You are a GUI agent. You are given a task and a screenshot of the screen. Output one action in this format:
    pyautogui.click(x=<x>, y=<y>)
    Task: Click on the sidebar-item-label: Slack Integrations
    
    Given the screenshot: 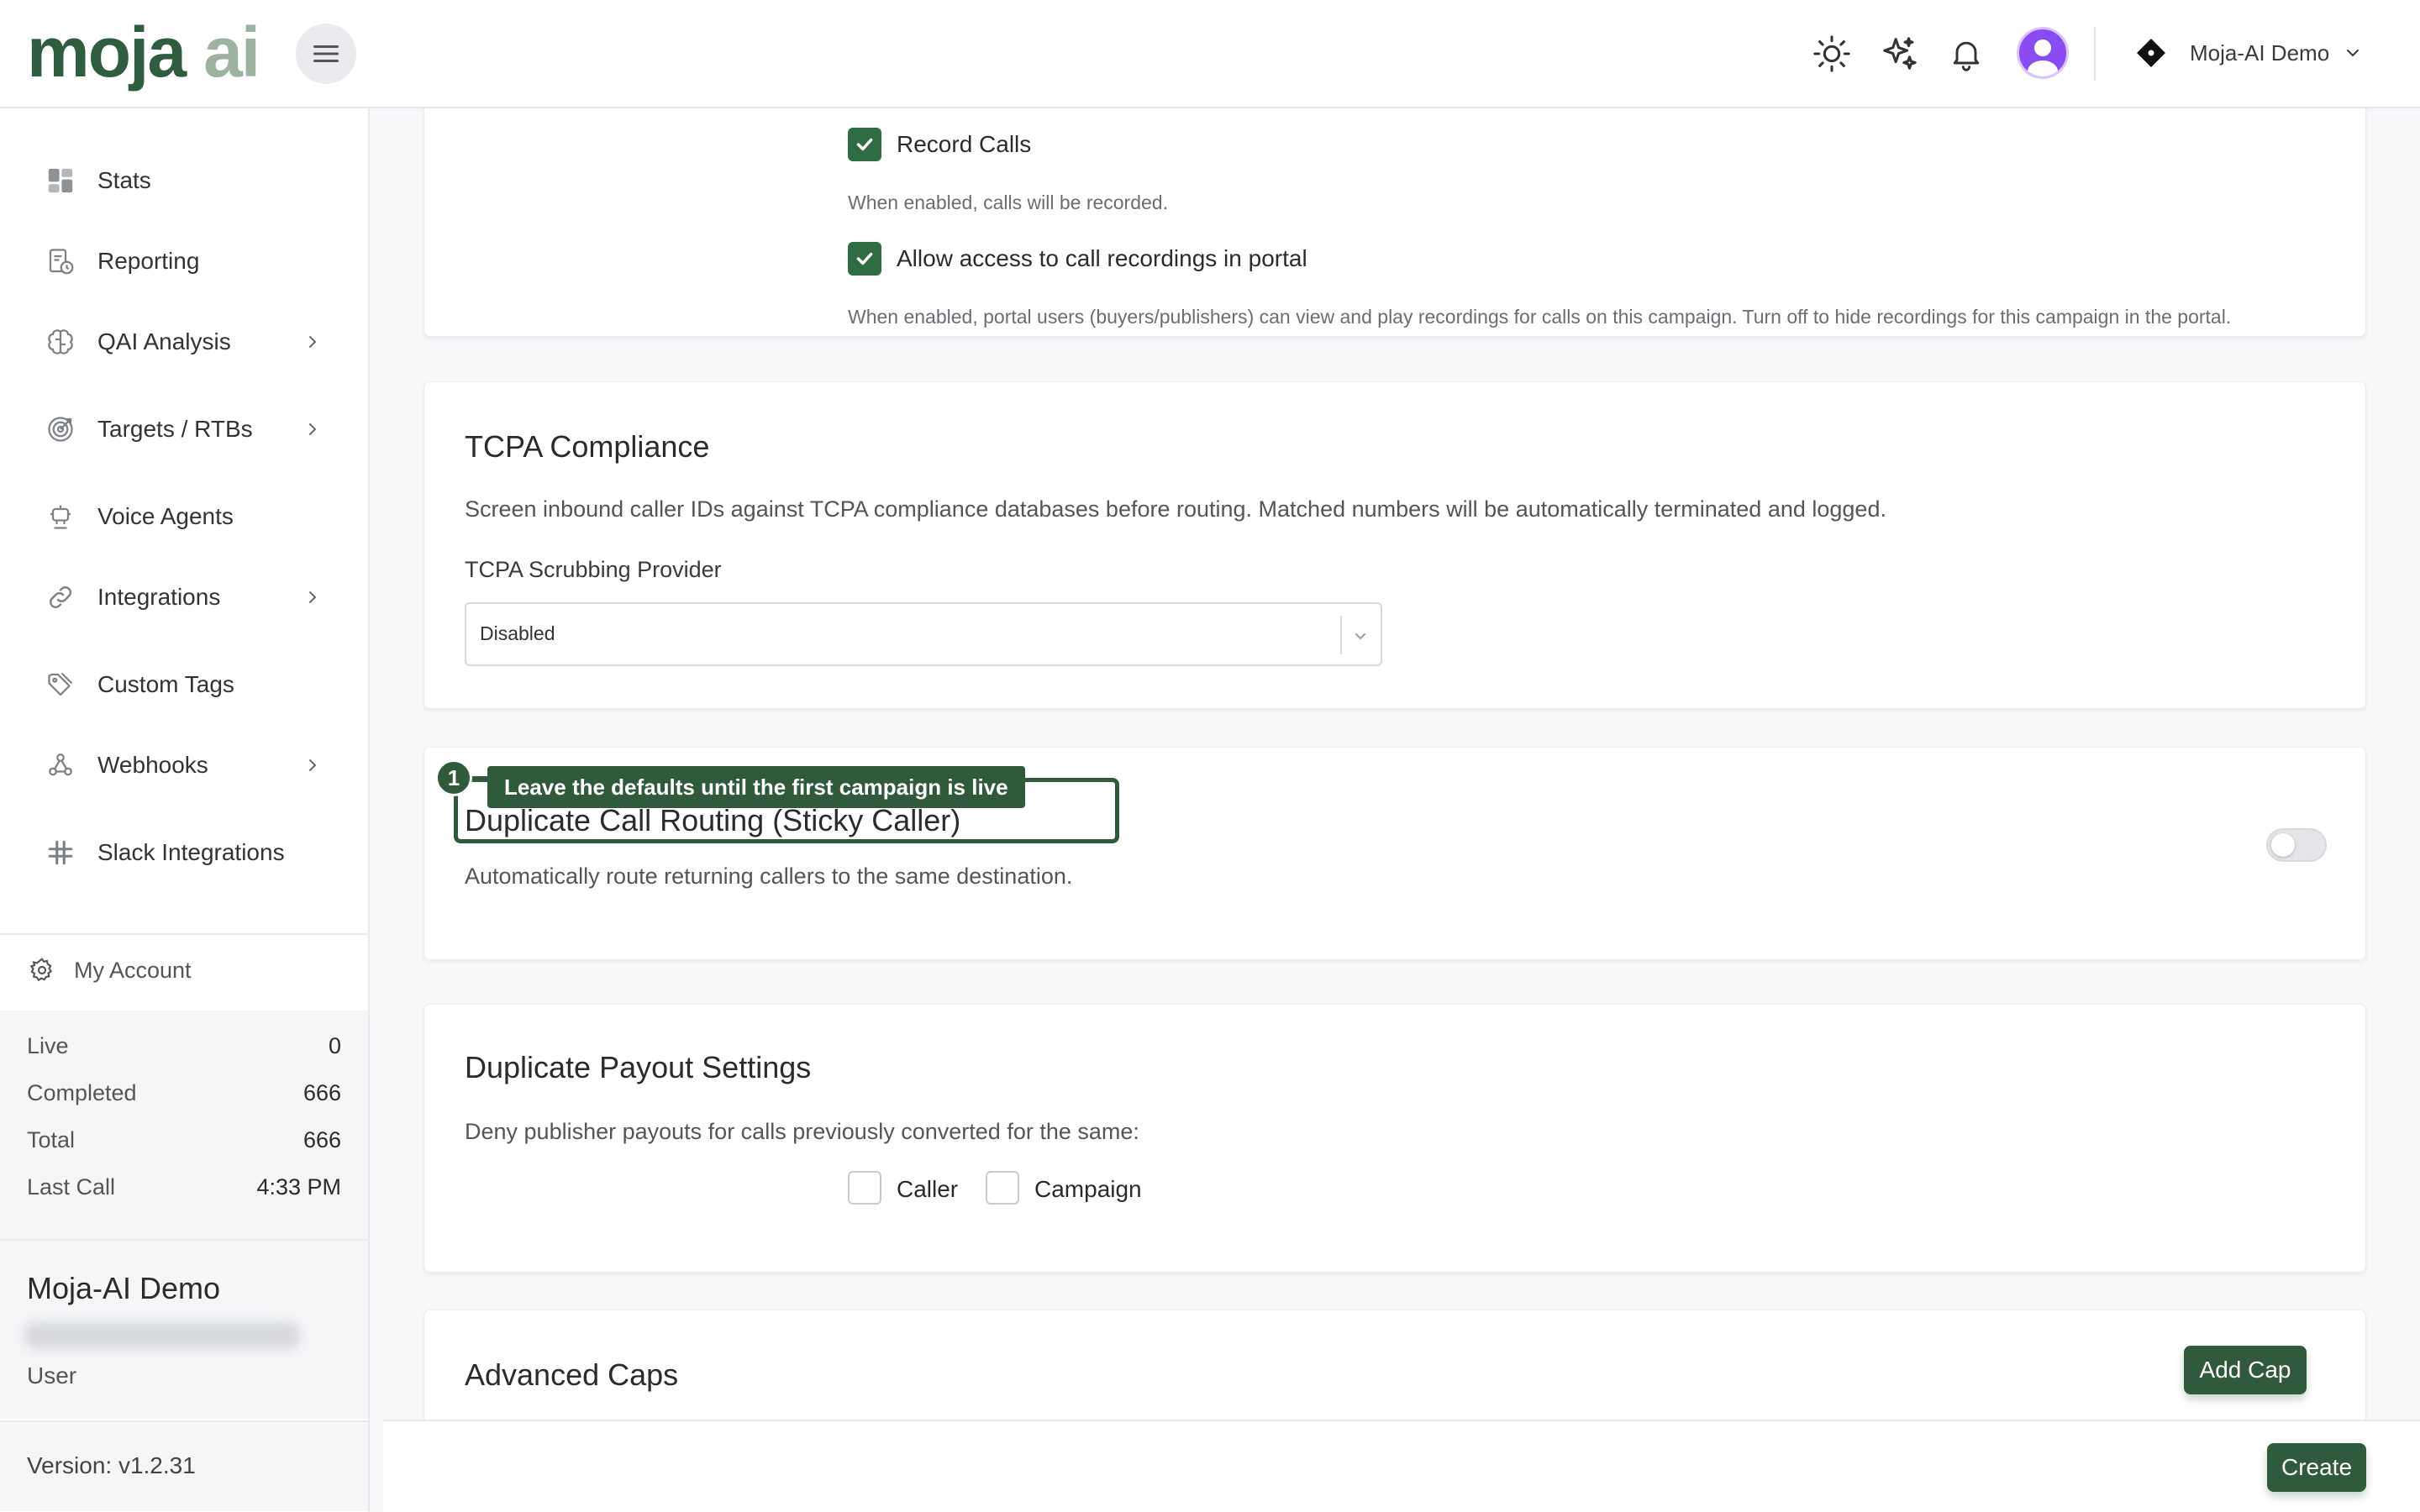 What is the action you would take?
    pyautogui.click(x=191, y=852)
    